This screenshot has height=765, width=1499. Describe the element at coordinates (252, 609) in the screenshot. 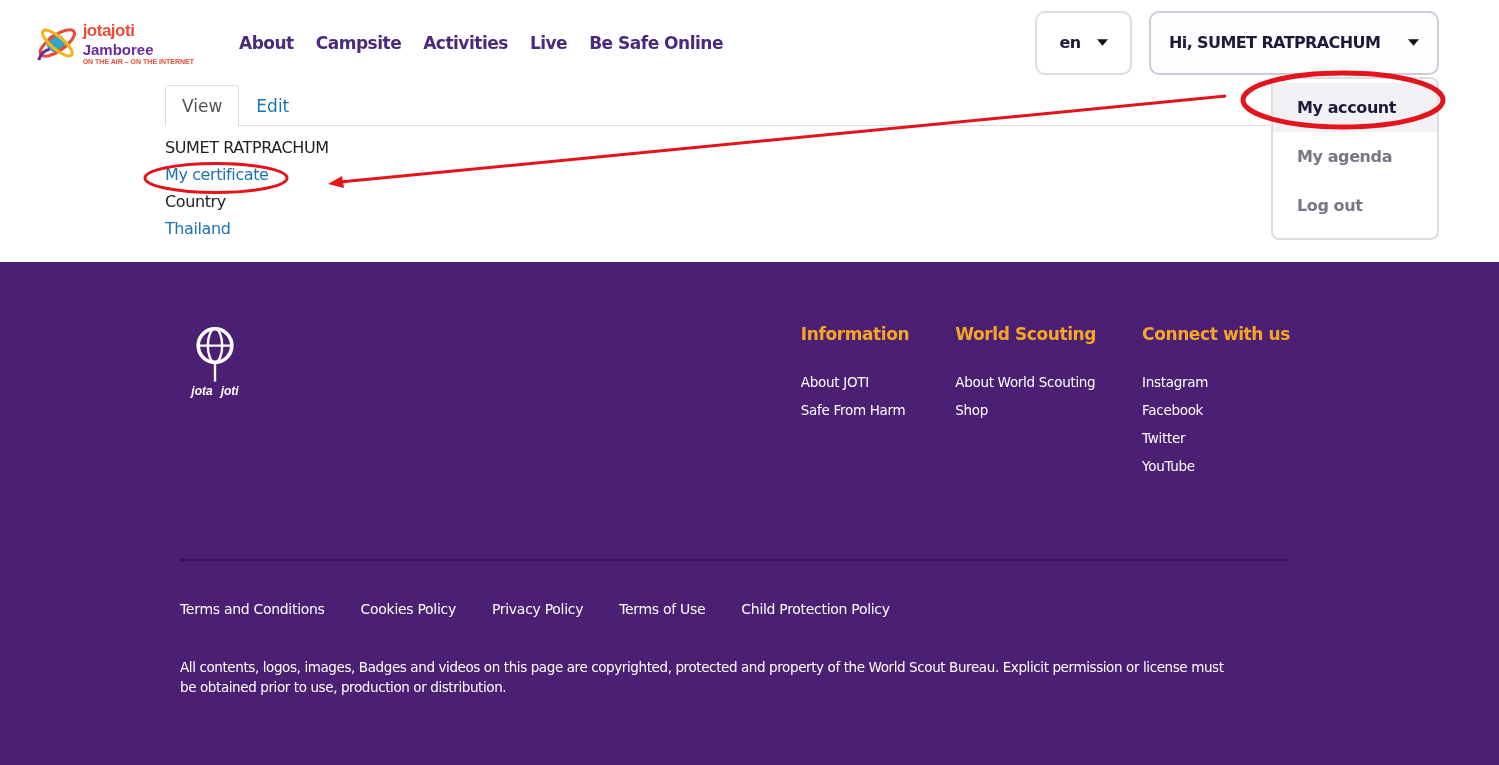

I see `legal-link: Terms and Conditions` at that location.